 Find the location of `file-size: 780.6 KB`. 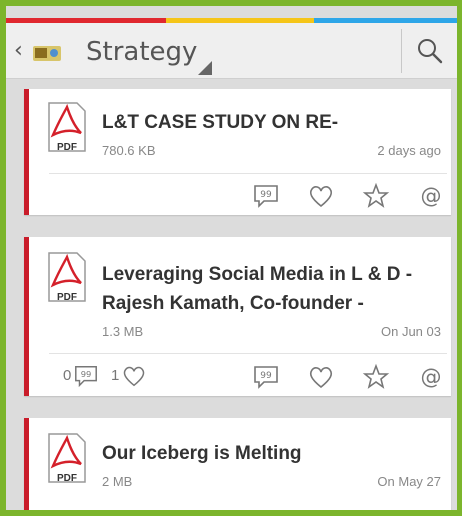

file-size: 780.6 KB is located at coordinates (129, 150).